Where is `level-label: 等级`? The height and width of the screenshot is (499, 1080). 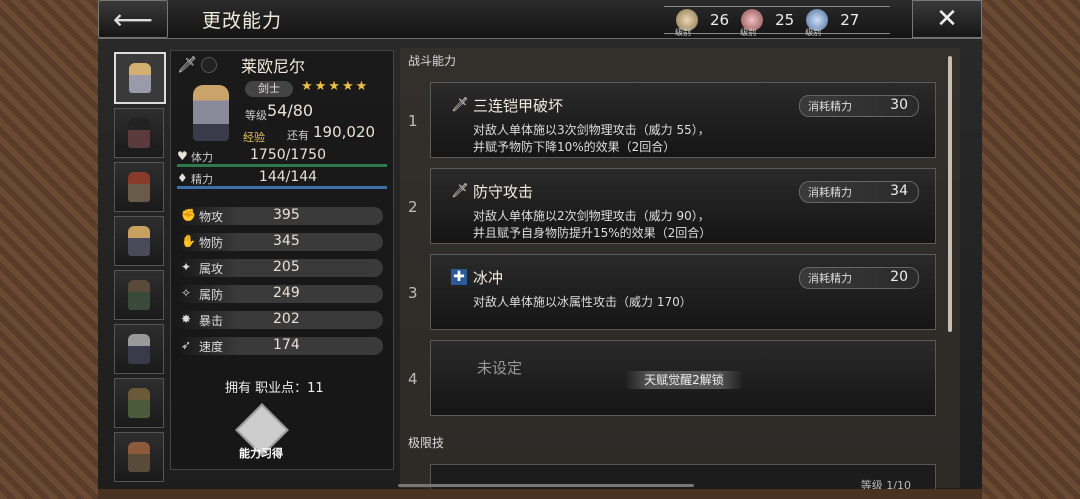 level-label: 等级 is located at coordinates (256, 115).